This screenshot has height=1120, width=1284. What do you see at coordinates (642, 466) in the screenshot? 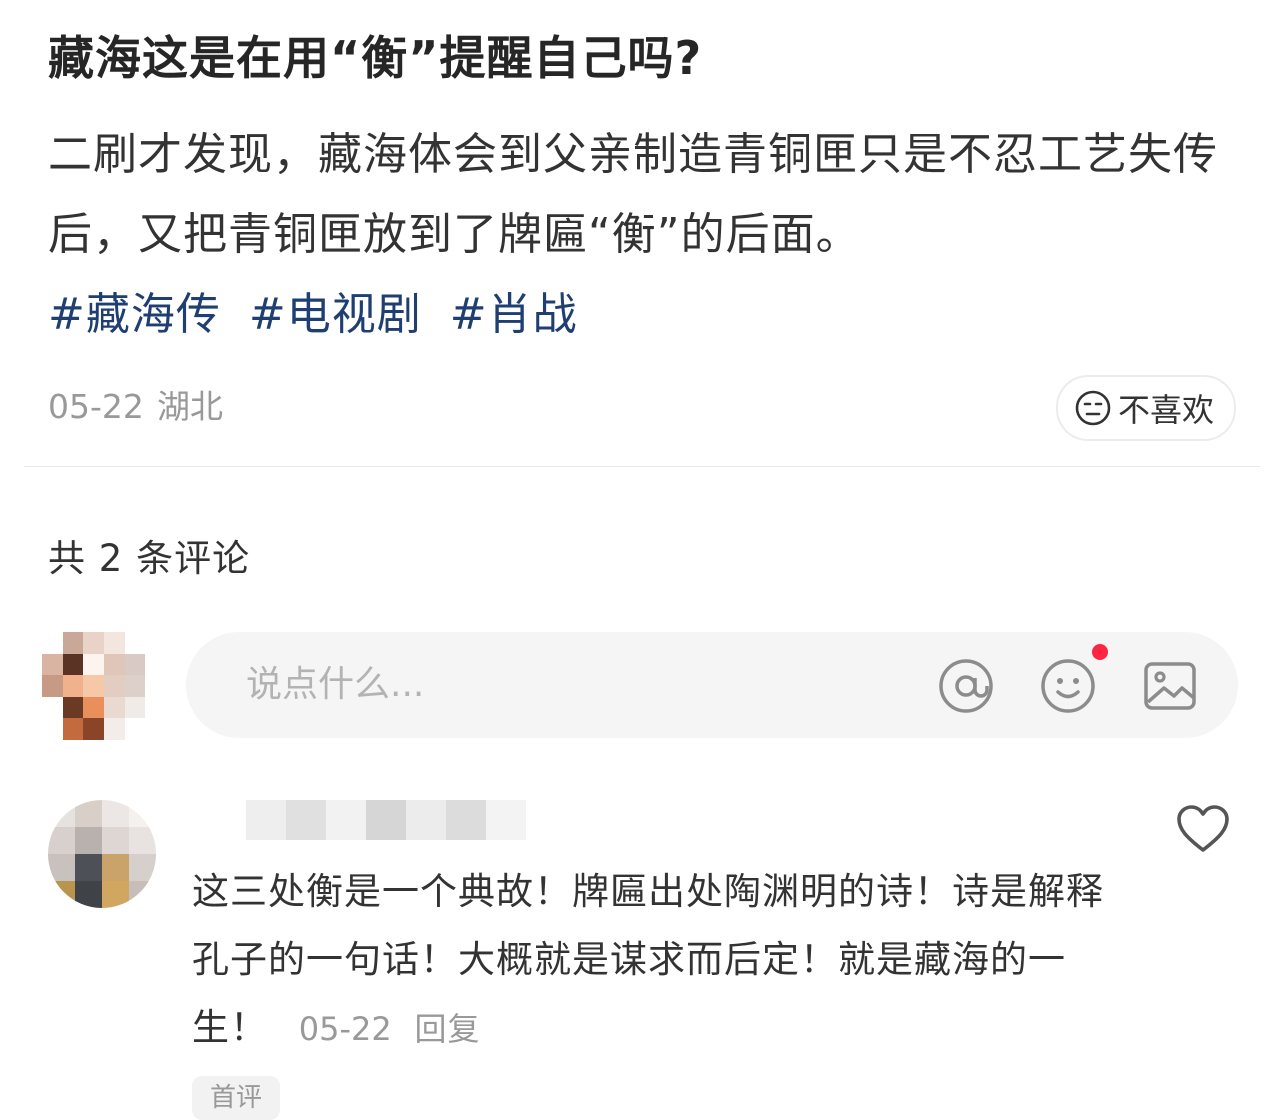
I see `divider` at bounding box center [642, 466].